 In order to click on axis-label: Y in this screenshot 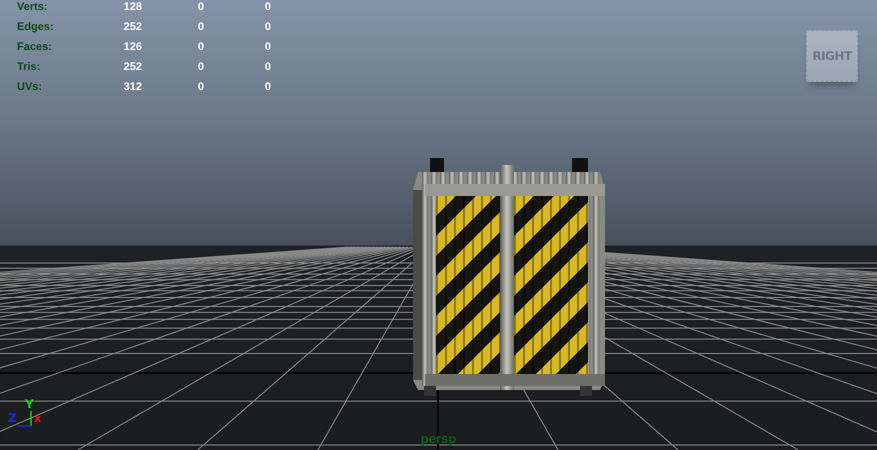, I will do `click(29, 404)`.